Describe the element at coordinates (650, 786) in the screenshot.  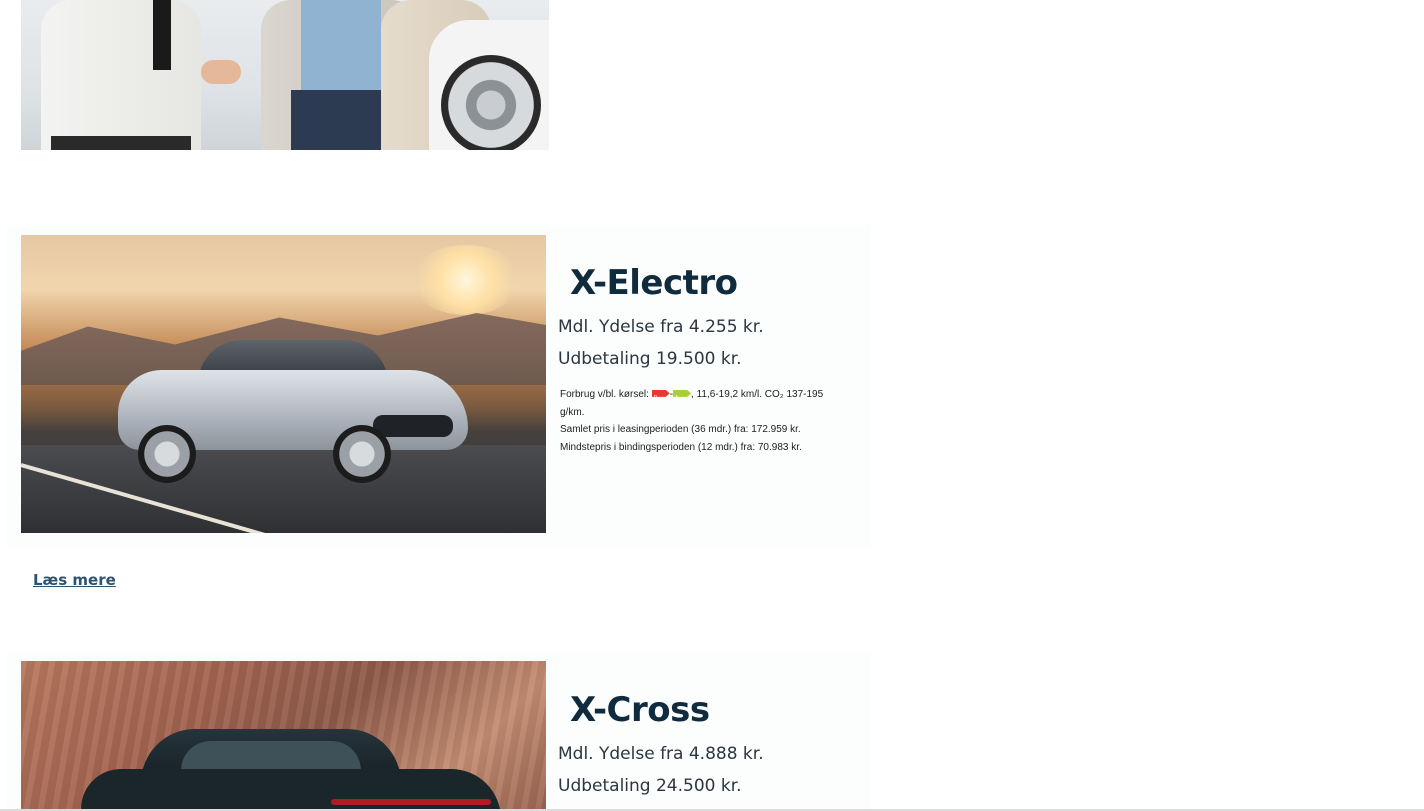
I see `down-payment: Udbetaling 24.500 kr.` at that location.